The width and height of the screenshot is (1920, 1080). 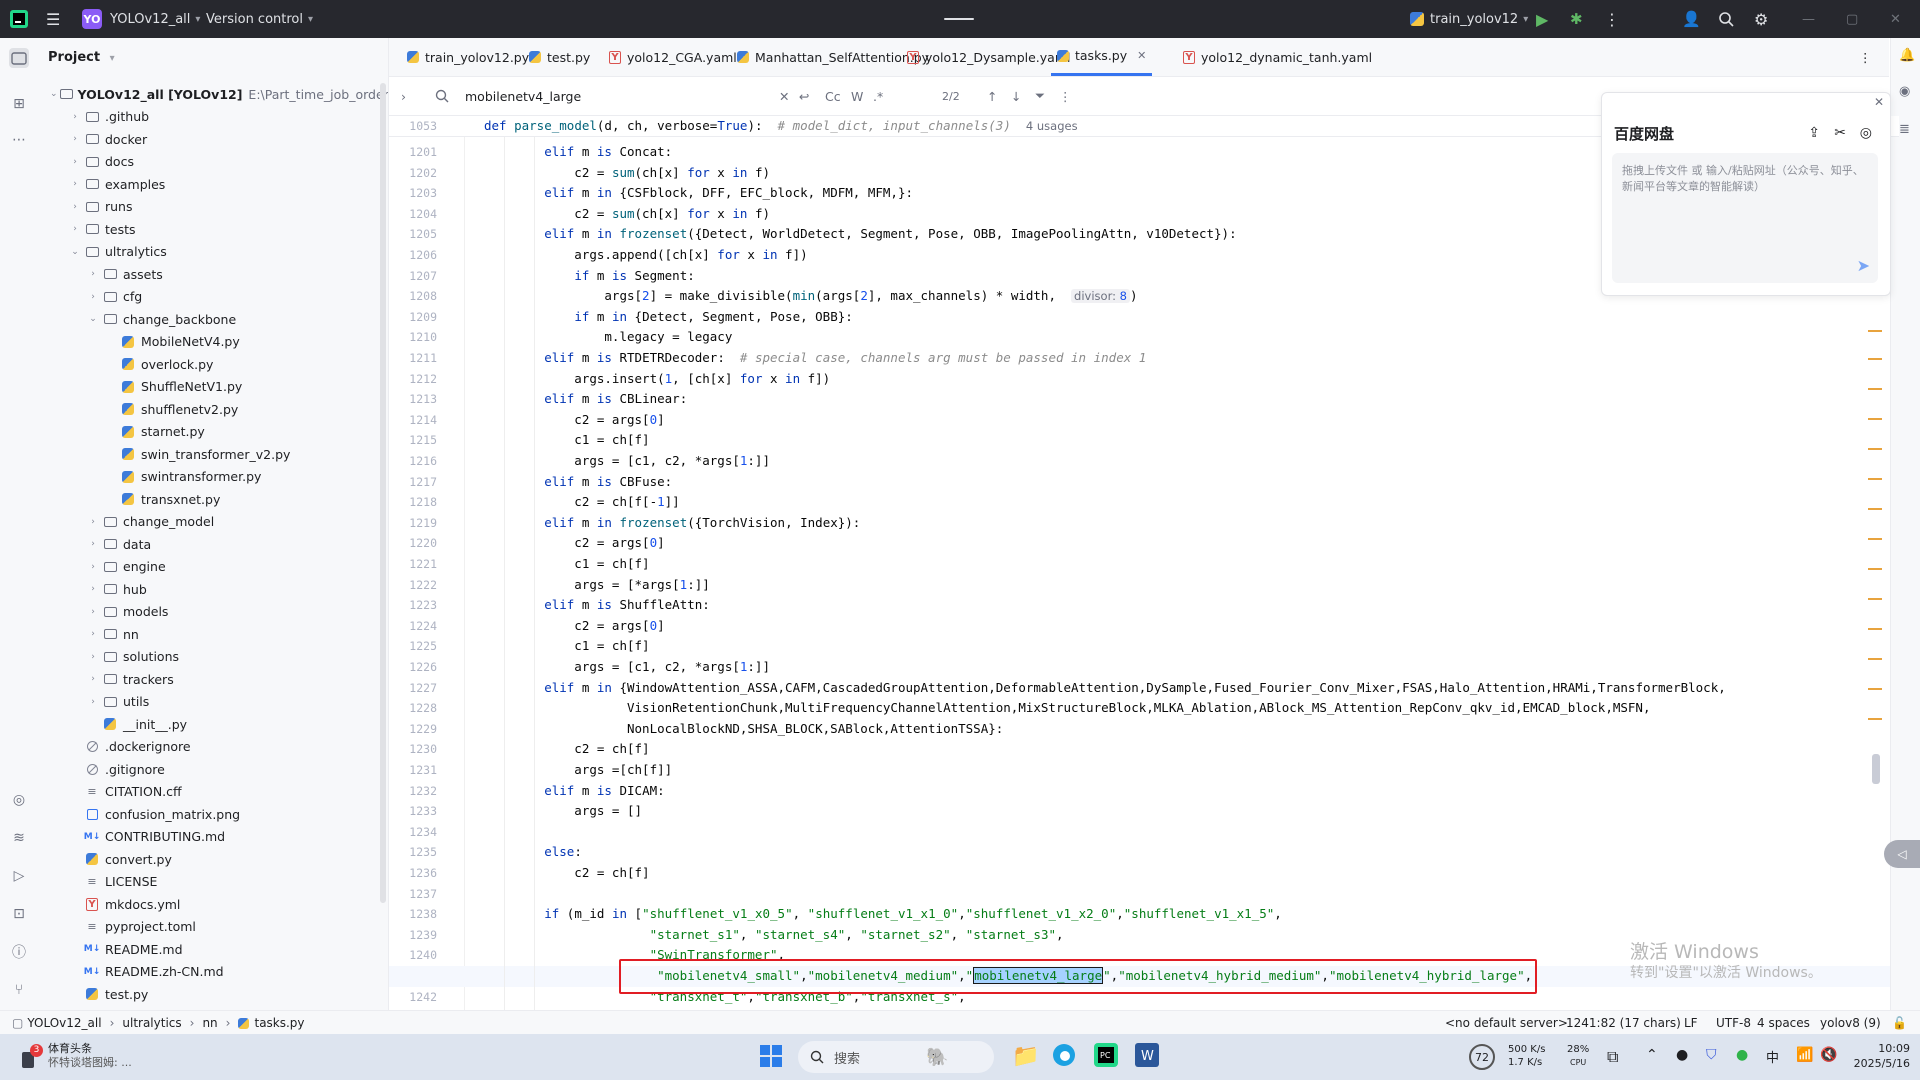 What do you see at coordinates (1852, 19) in the screenshot?
I see `maximize-button: ▢` at bounding box center [1852, 19].